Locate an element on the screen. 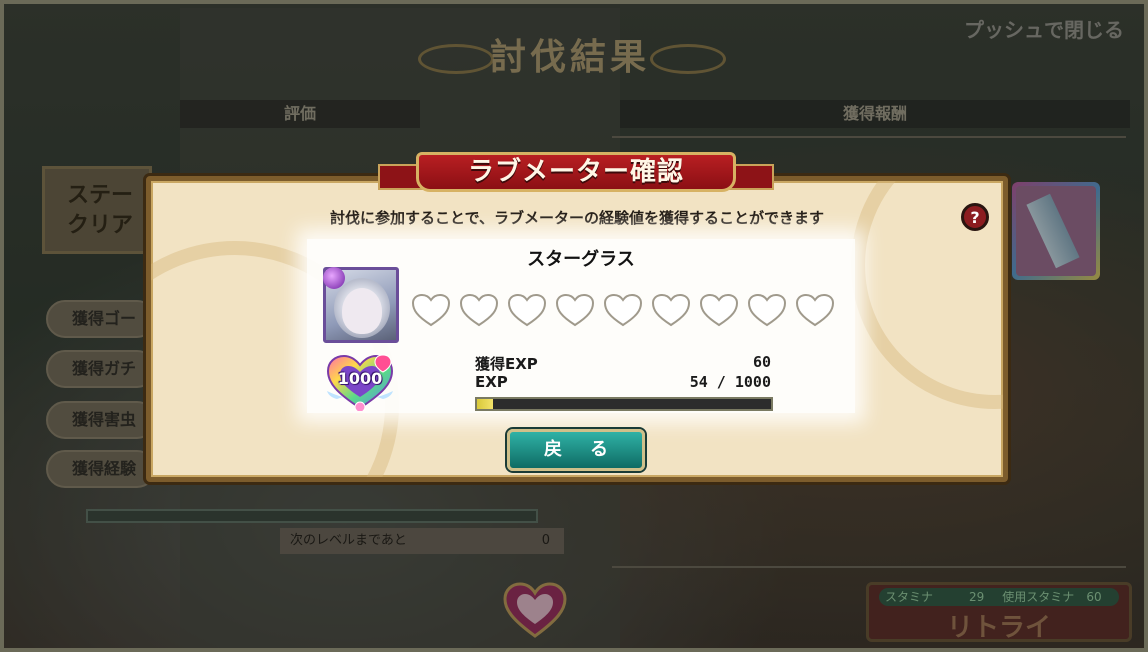 This screenshot has height=652, width=1148. exp-label: EXP is located at coordinates (491, 382).